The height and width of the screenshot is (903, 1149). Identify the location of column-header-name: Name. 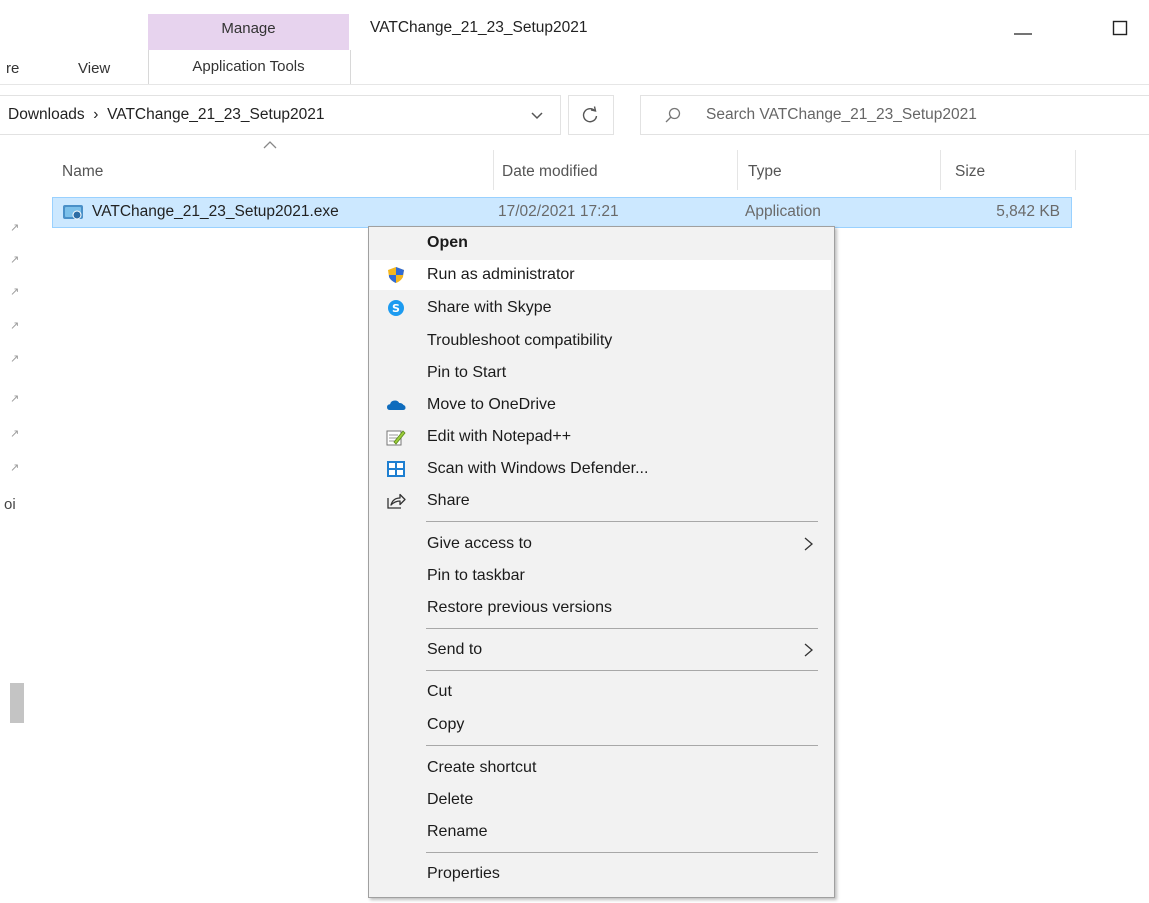
(82, 172).